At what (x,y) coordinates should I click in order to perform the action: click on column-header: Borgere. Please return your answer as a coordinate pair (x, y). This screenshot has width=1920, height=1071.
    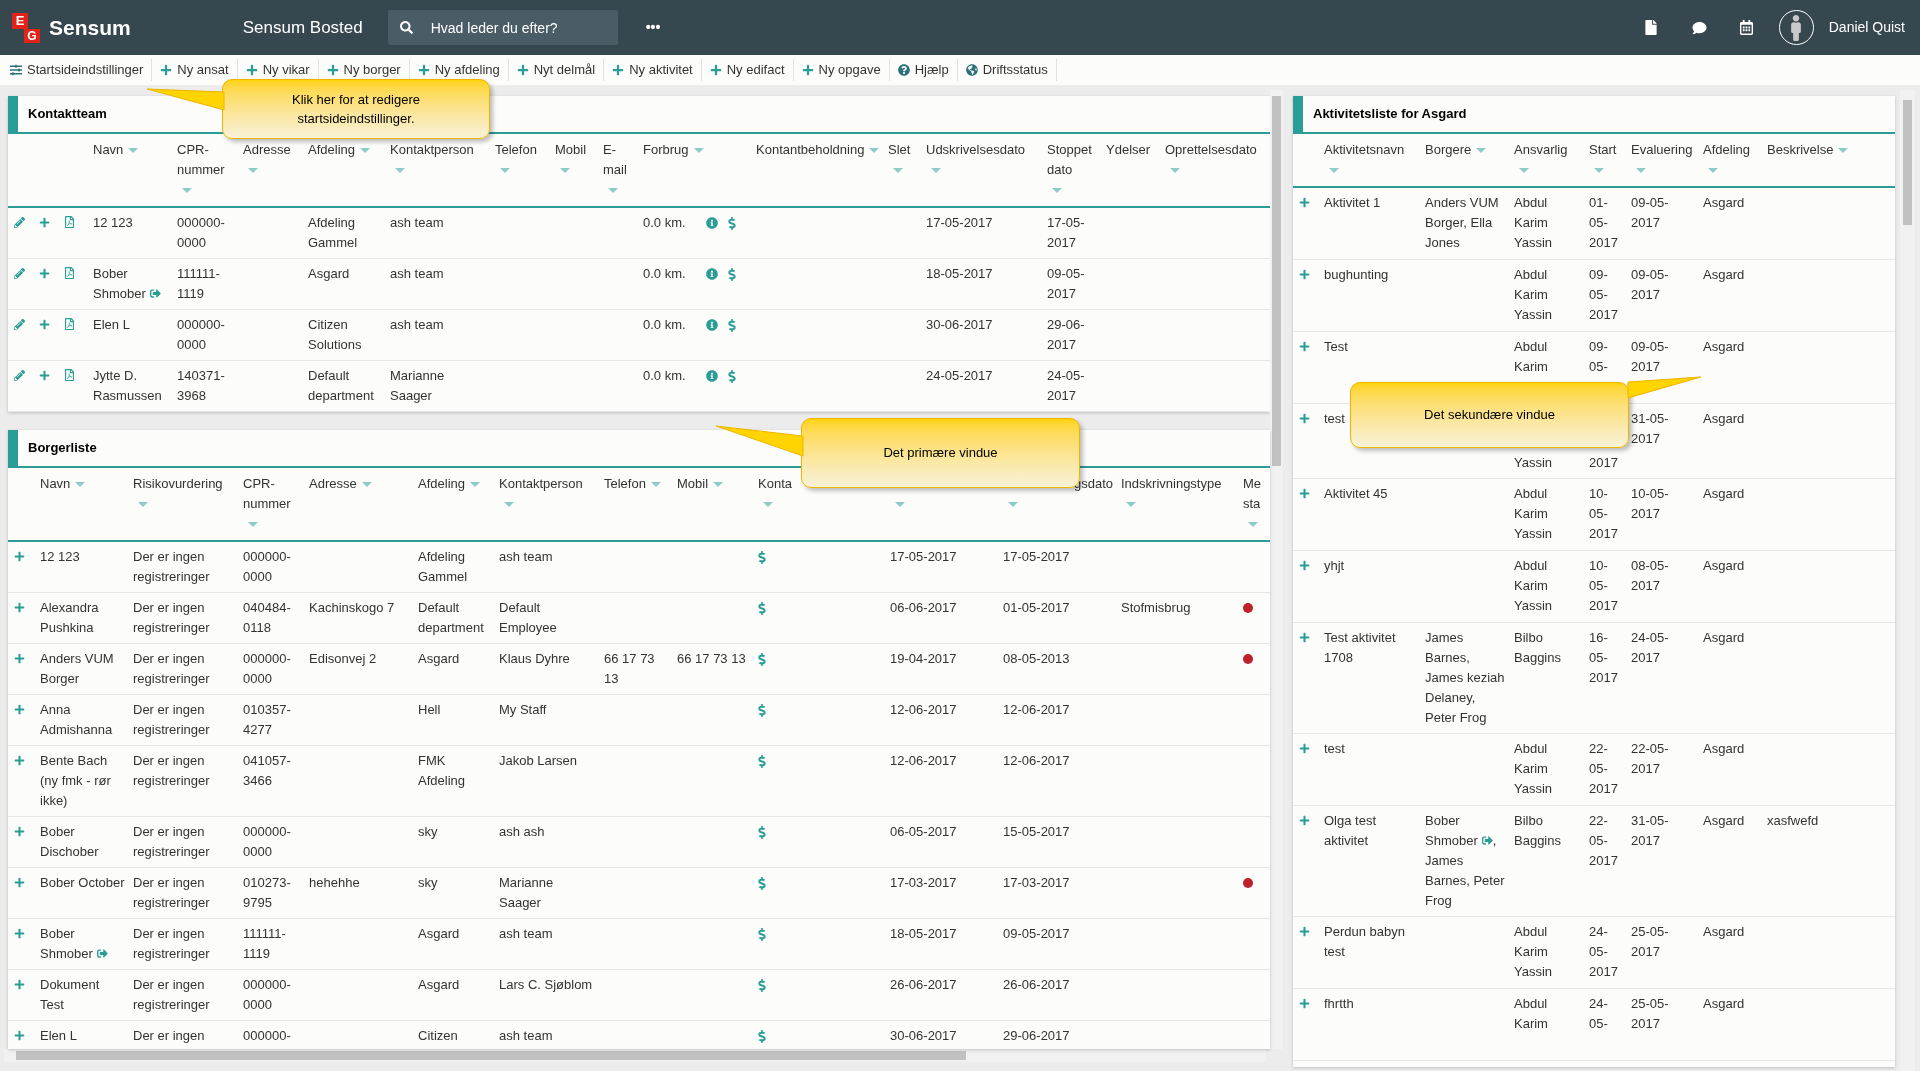
    Looking at the image, I should click on (1448, 150).